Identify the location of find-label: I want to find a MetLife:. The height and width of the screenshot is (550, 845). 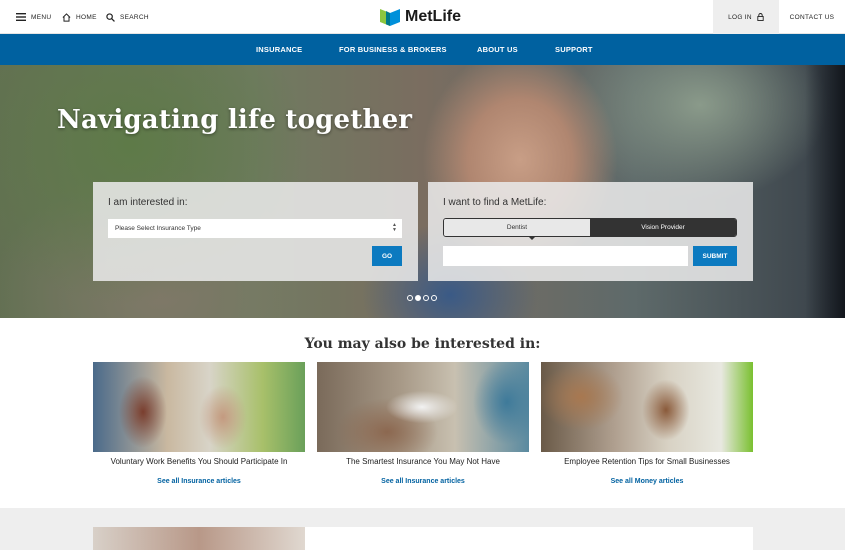
(495, 202).